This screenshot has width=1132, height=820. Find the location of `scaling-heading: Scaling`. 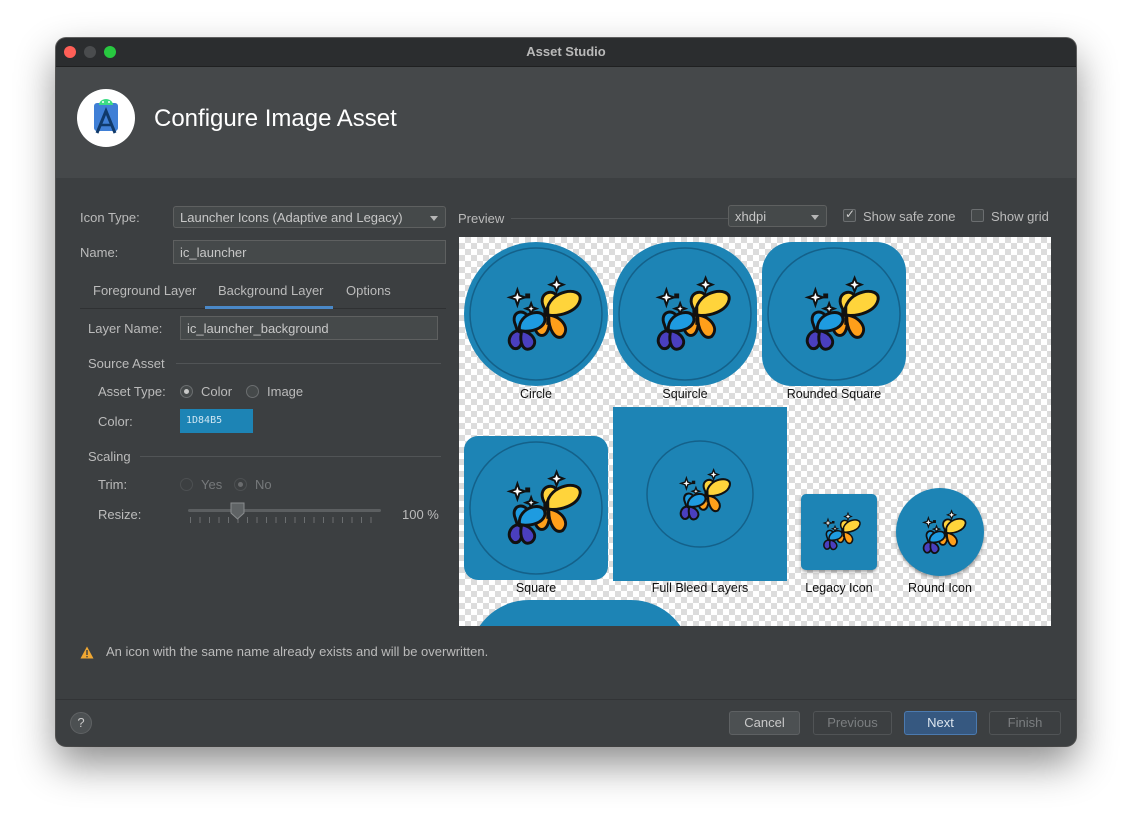

scaling-heading: Scaling is located at coordinates (109, 456).